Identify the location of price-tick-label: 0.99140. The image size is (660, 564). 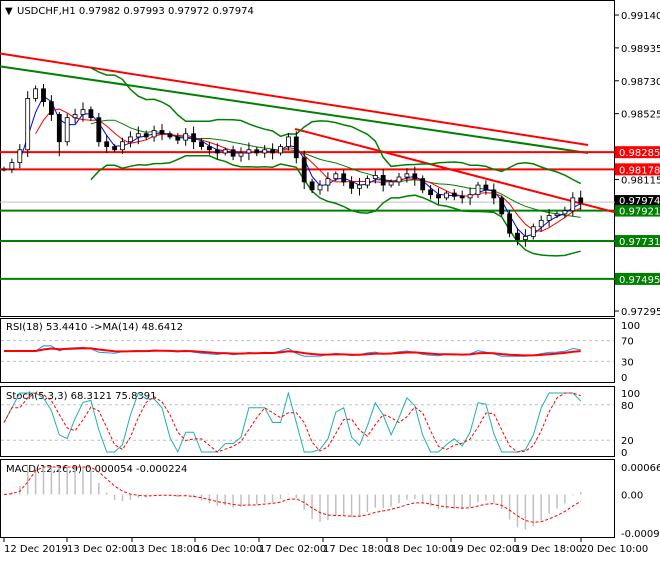
(640, 16).